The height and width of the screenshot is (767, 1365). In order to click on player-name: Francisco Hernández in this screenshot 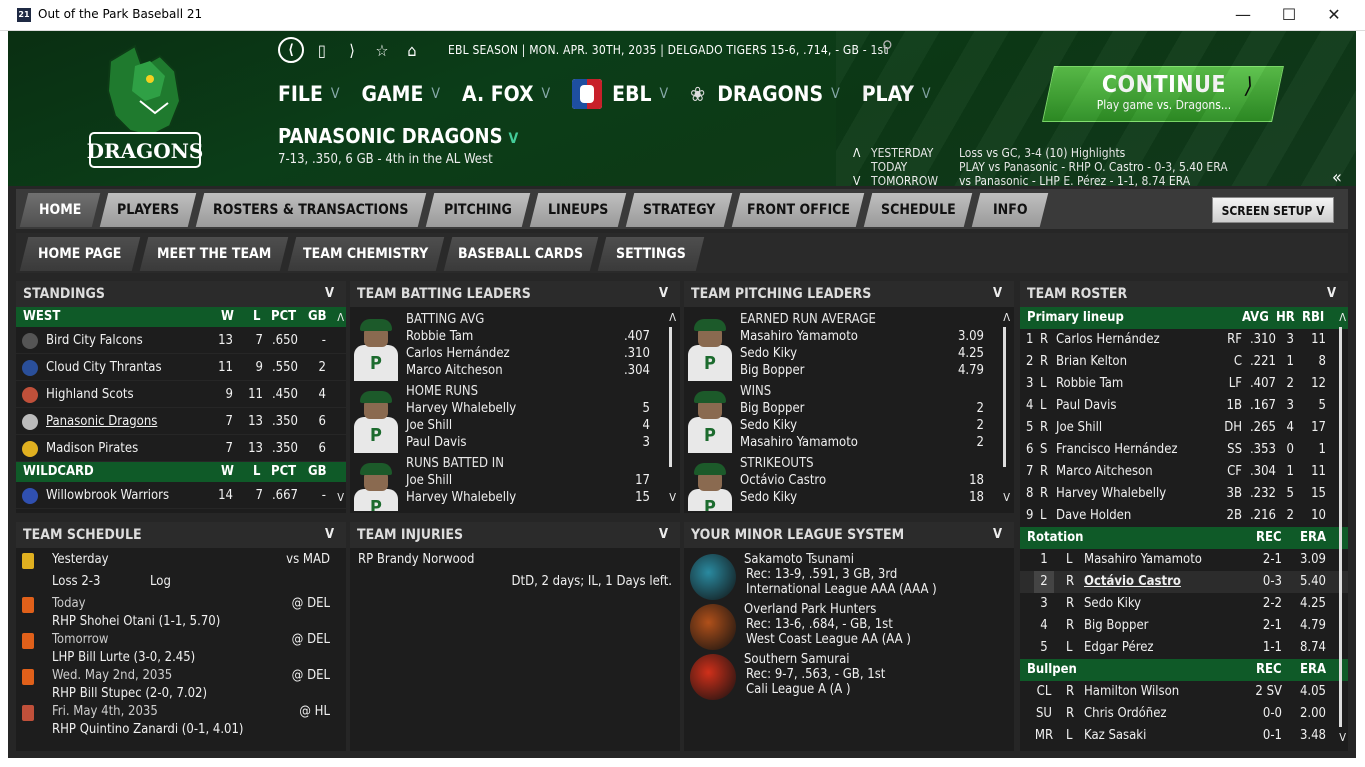, I will do `click(1117, 450)`.